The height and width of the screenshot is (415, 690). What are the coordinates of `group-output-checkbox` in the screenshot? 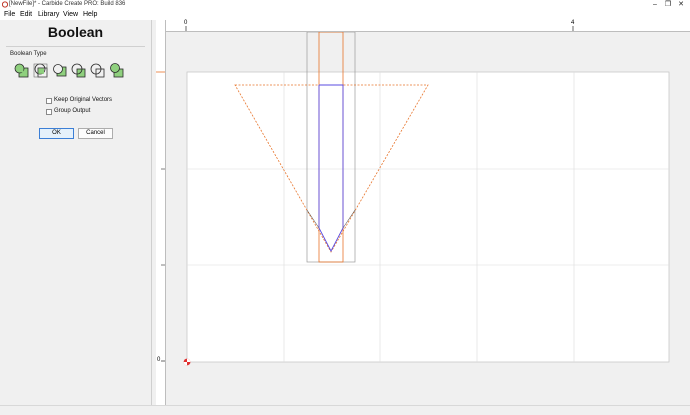 It's located at (49, 112).